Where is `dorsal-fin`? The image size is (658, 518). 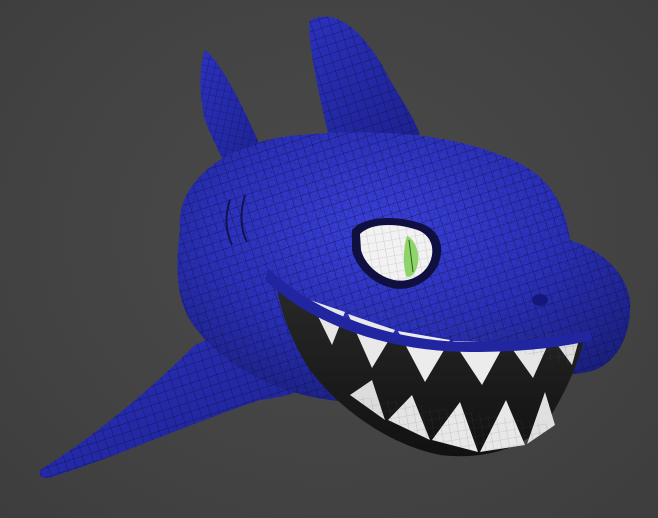
dorsal-fin is located at coordinates (364, 78).